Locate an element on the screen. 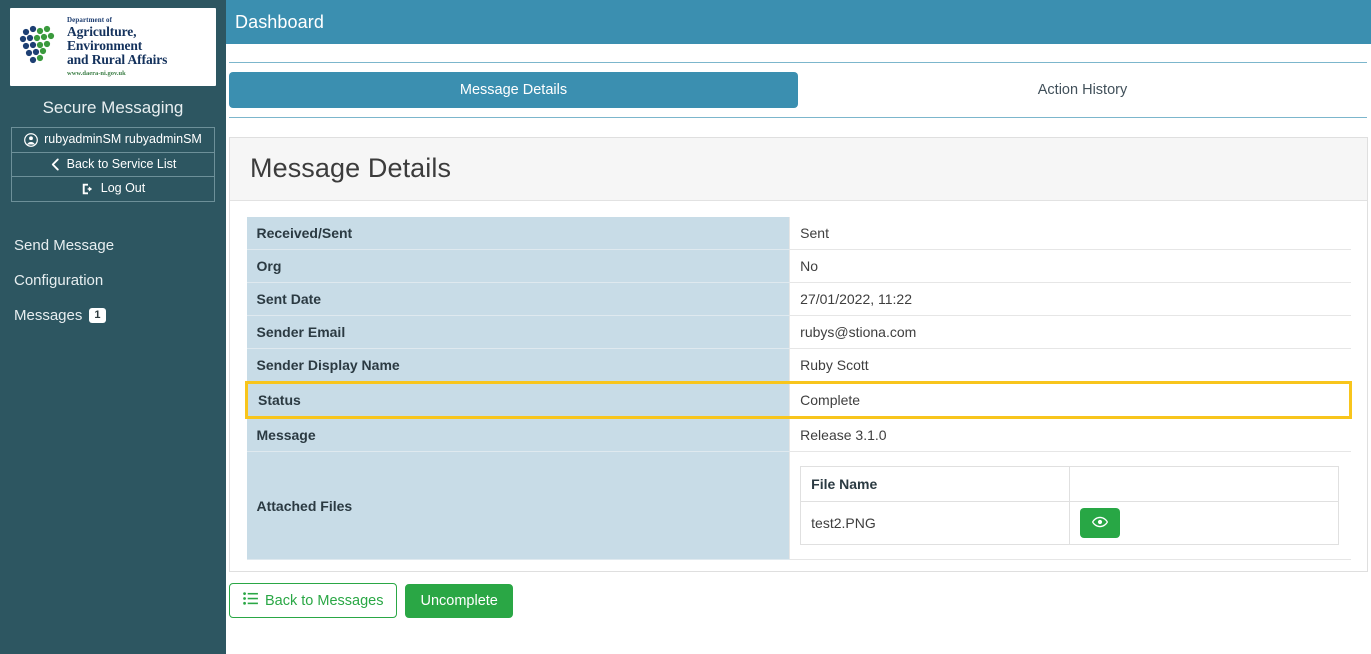 The height and width of the screenshot is (654, 1371). sidebar-nav: Send Message Configuration Messages 1 is located at coordinates (113, 280).